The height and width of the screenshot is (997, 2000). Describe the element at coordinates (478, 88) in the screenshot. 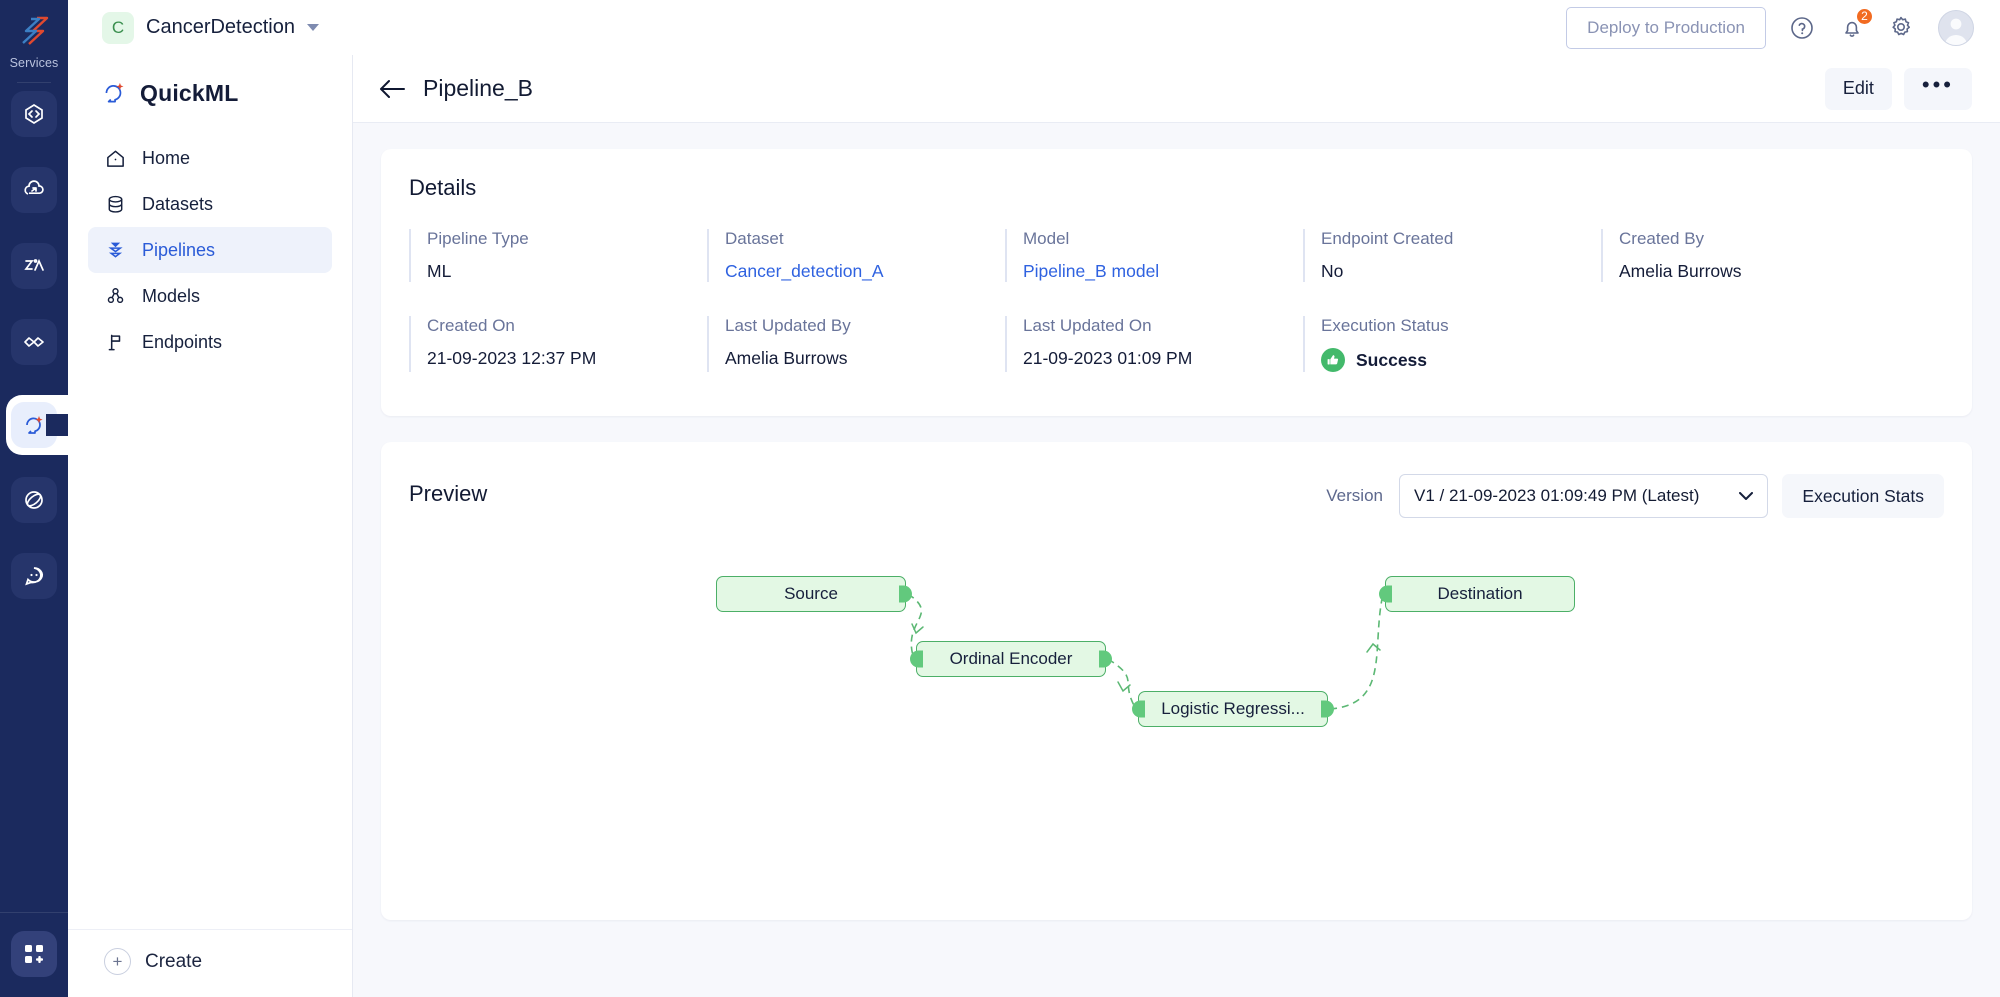

I see `page-title: Pipeline_B` at that location.